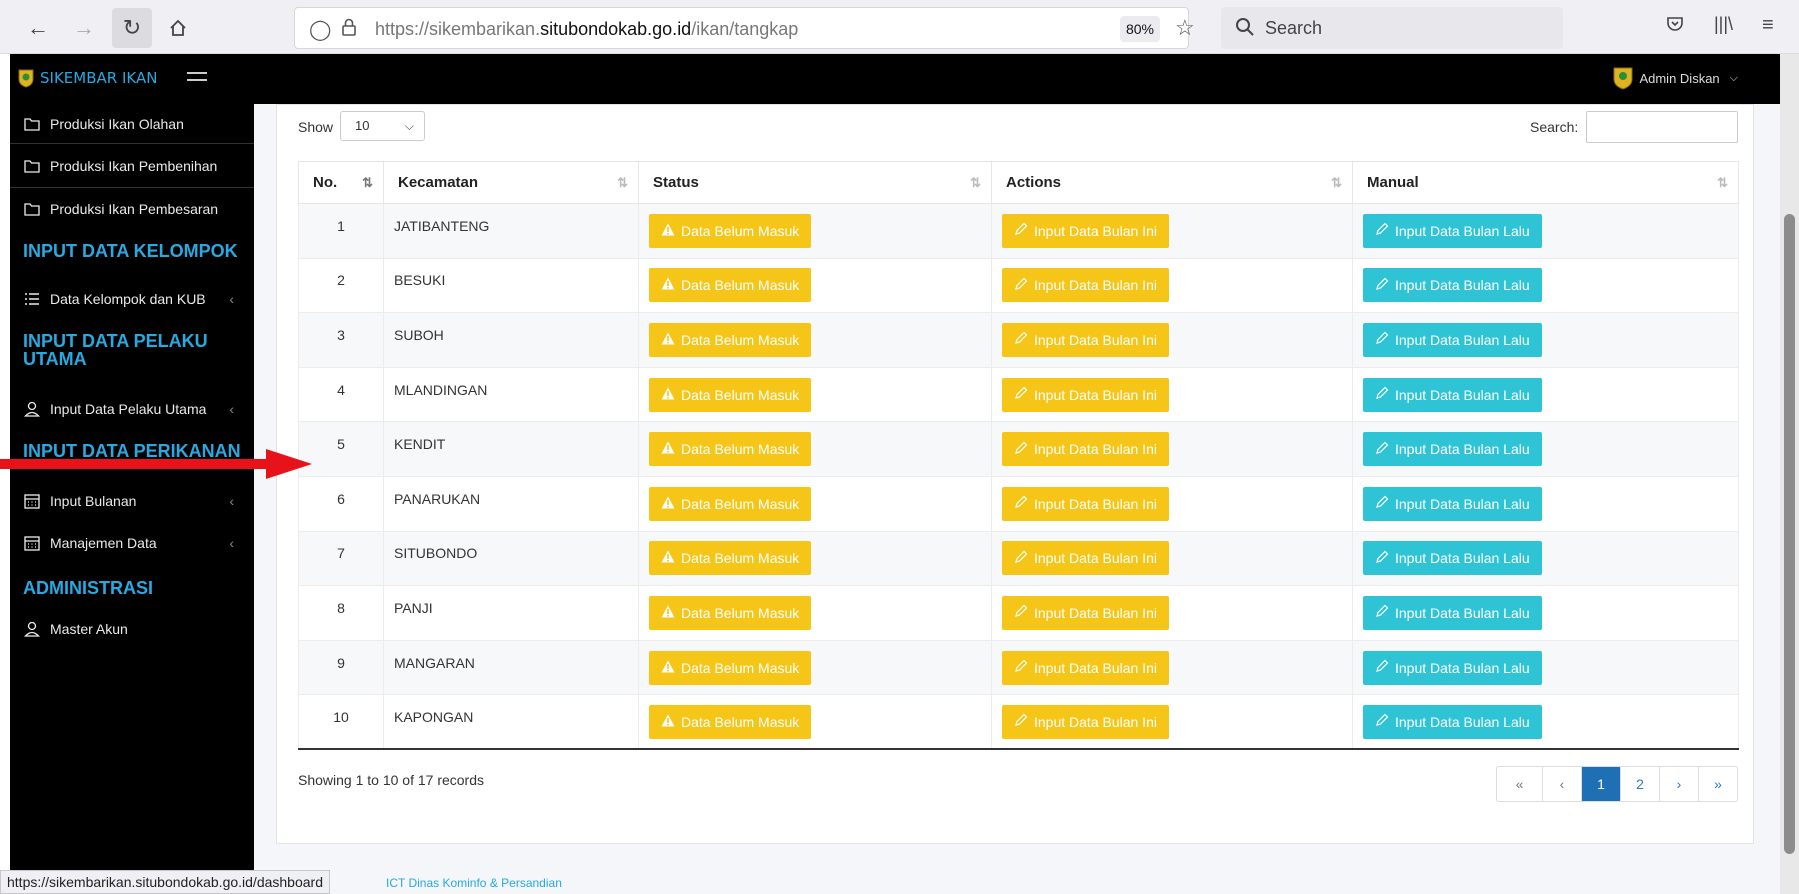  What do you see at coordinates (132, 629) in the screenshot?
I see `sidebar-item-master-akun: Master Akun` at bounding box center [132, 629].